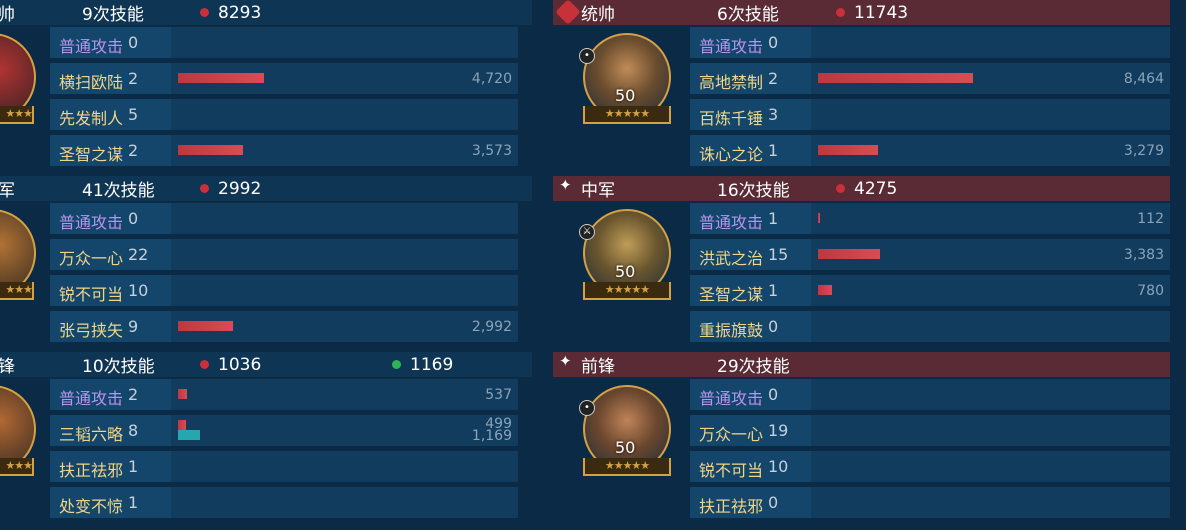  I want to click on damage-value: 3,279, so click(1143, 151).